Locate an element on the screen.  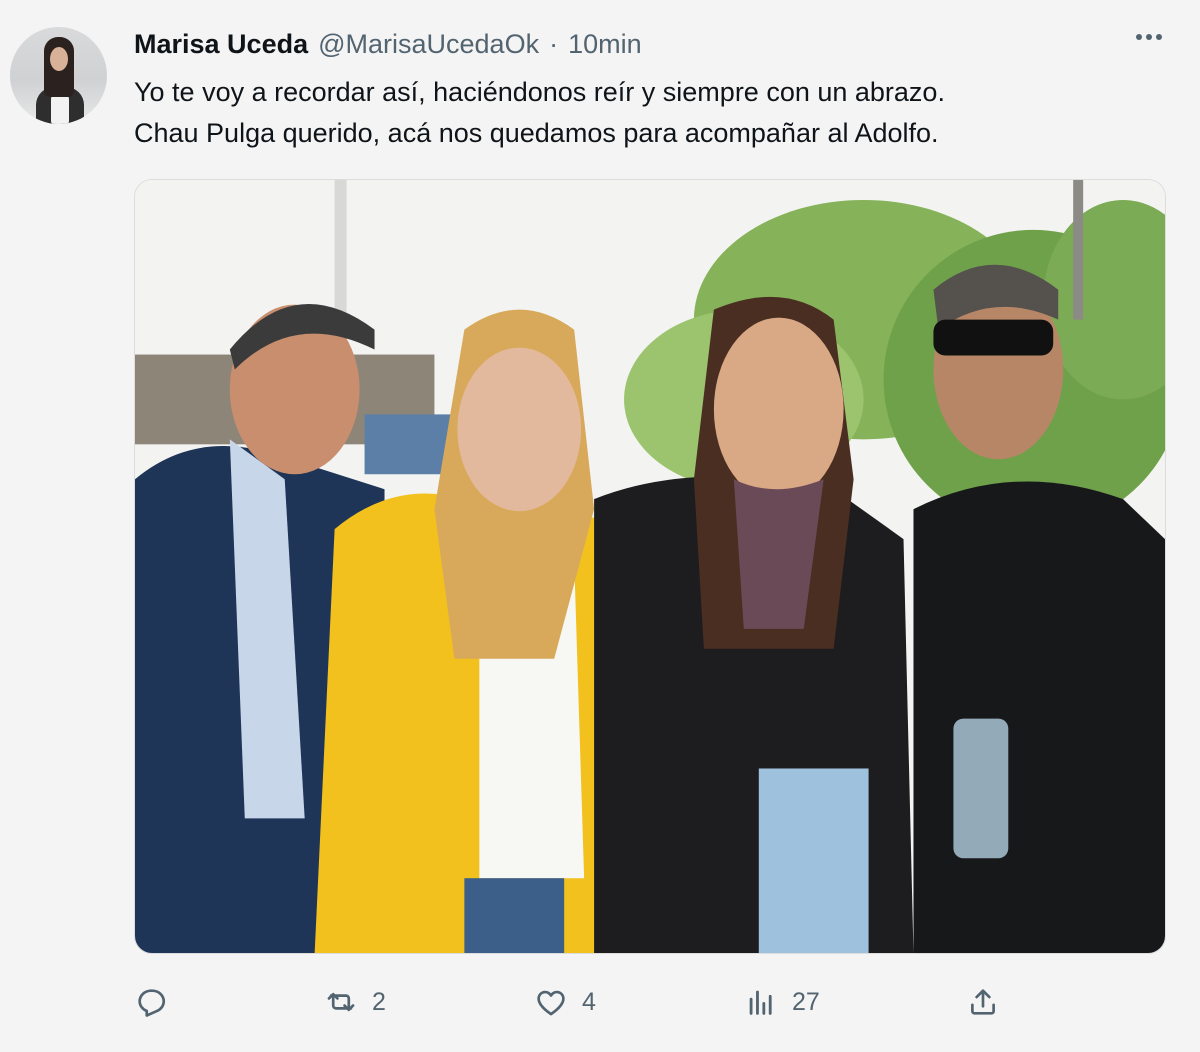
views-chart-icon is located at coordinates (760, 1002).